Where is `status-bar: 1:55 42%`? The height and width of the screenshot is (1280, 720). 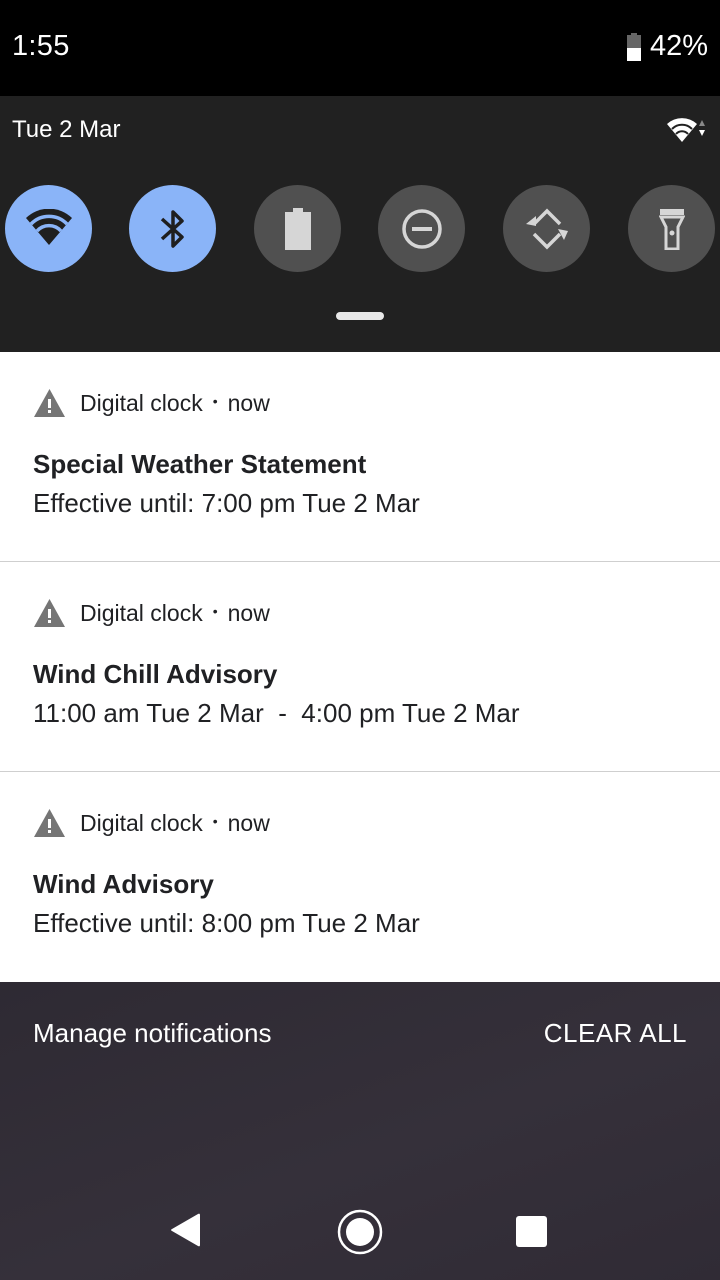
status-bar: 1:55 42% is located at coordinates (360, 48).